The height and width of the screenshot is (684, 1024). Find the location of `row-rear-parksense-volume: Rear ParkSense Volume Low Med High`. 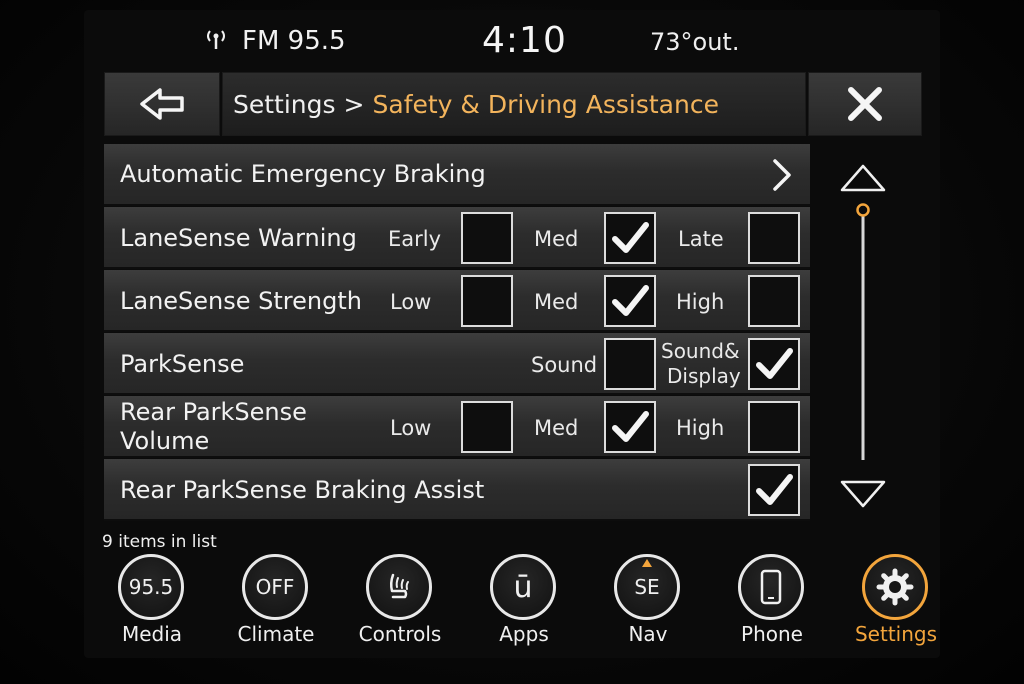

row-rear-parksense-volume: Rear ParkSense Volume Low Med High is located at coordinates (457, 427).